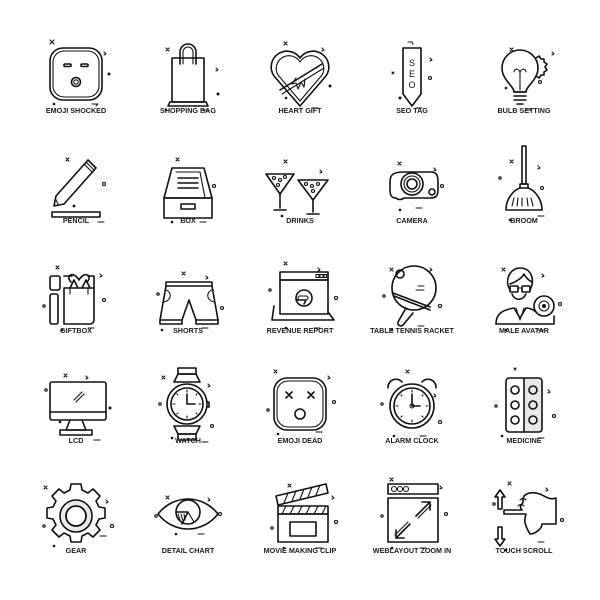 The height and width of the screenshot is (600, 600). I want to click on male-avatar-icon, so click(524, 292).